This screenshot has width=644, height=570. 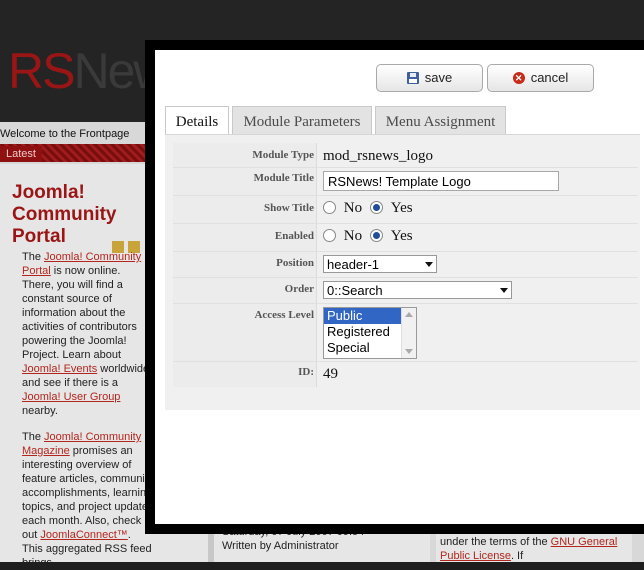 I want to click on module-type-label: Module Type, so click(x=245, y=155).